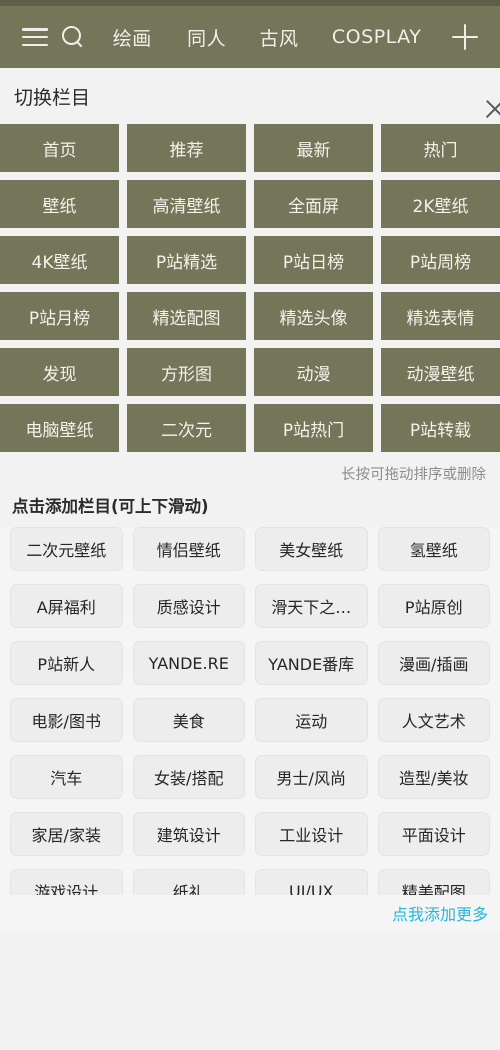 Image resolution: width=500 pixels, height=1050 pixels. What do you see at coordinates (59, 428) in the screenshot?
I see `selected-column-tile: 电脑壁纸` at bounding box center [59, 428].